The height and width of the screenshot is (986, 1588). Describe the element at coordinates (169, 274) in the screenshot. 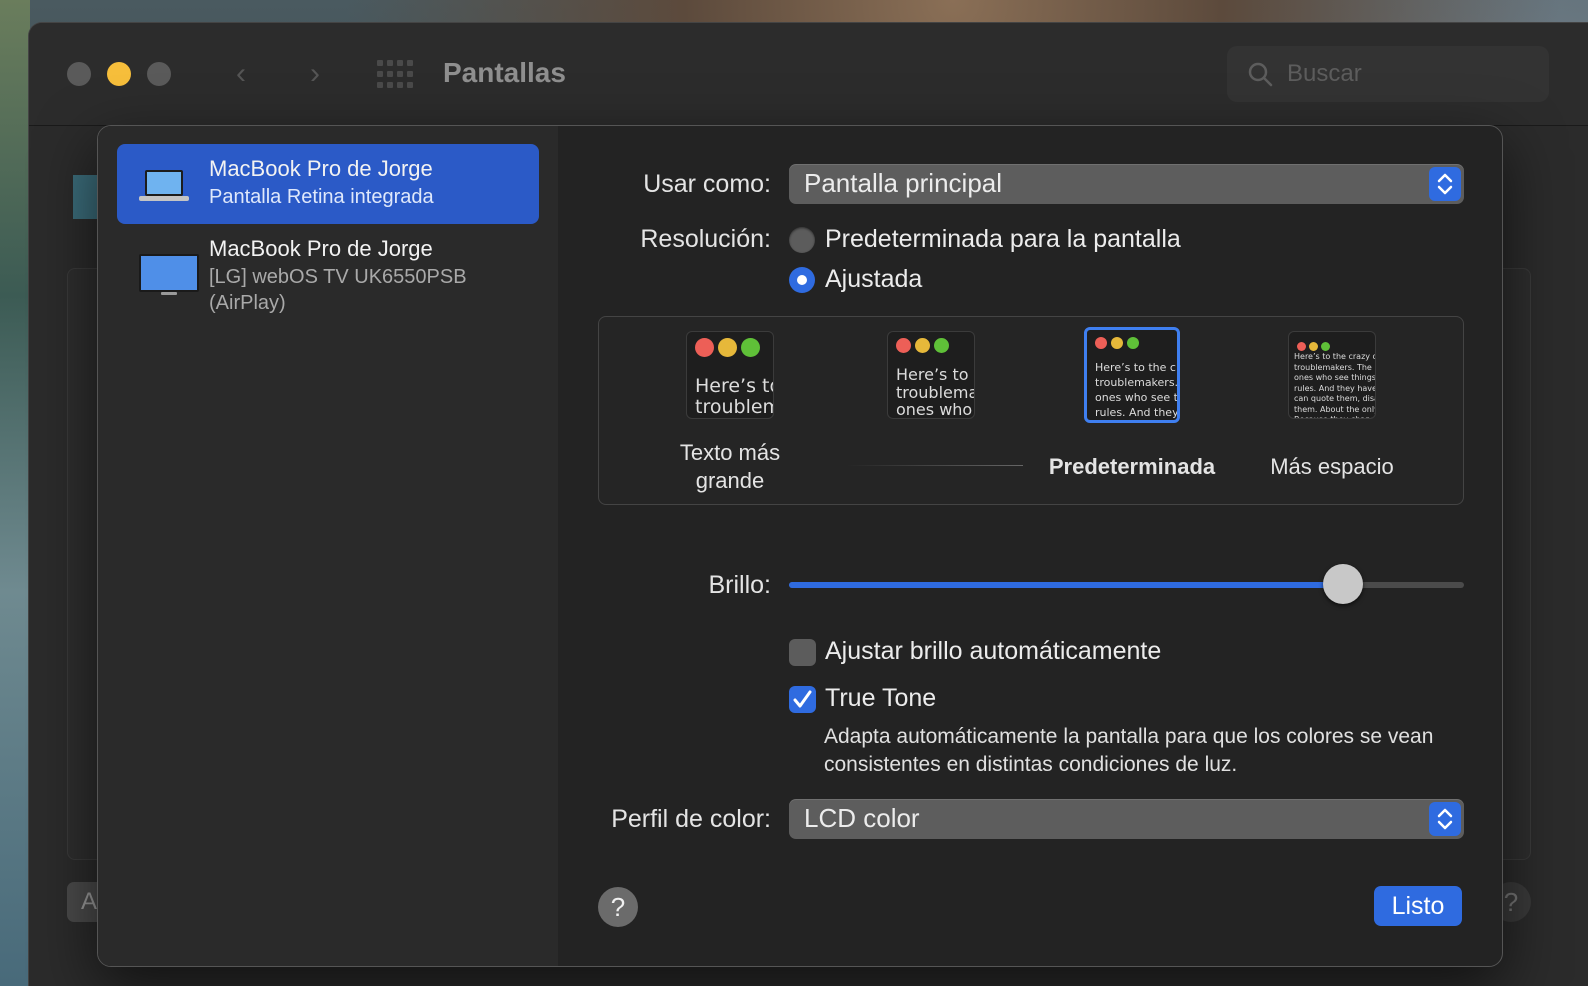

I see `tv-display-icon` at that location.